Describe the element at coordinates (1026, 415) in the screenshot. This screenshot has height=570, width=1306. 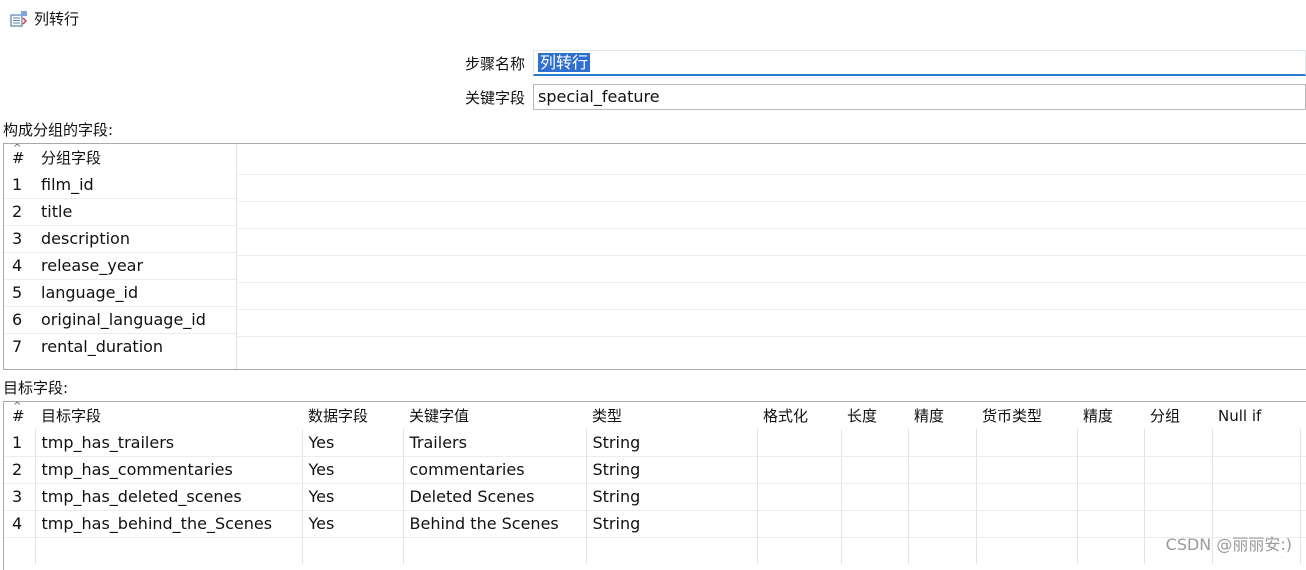
I see `column-header-currency: 货币类型` at that location.